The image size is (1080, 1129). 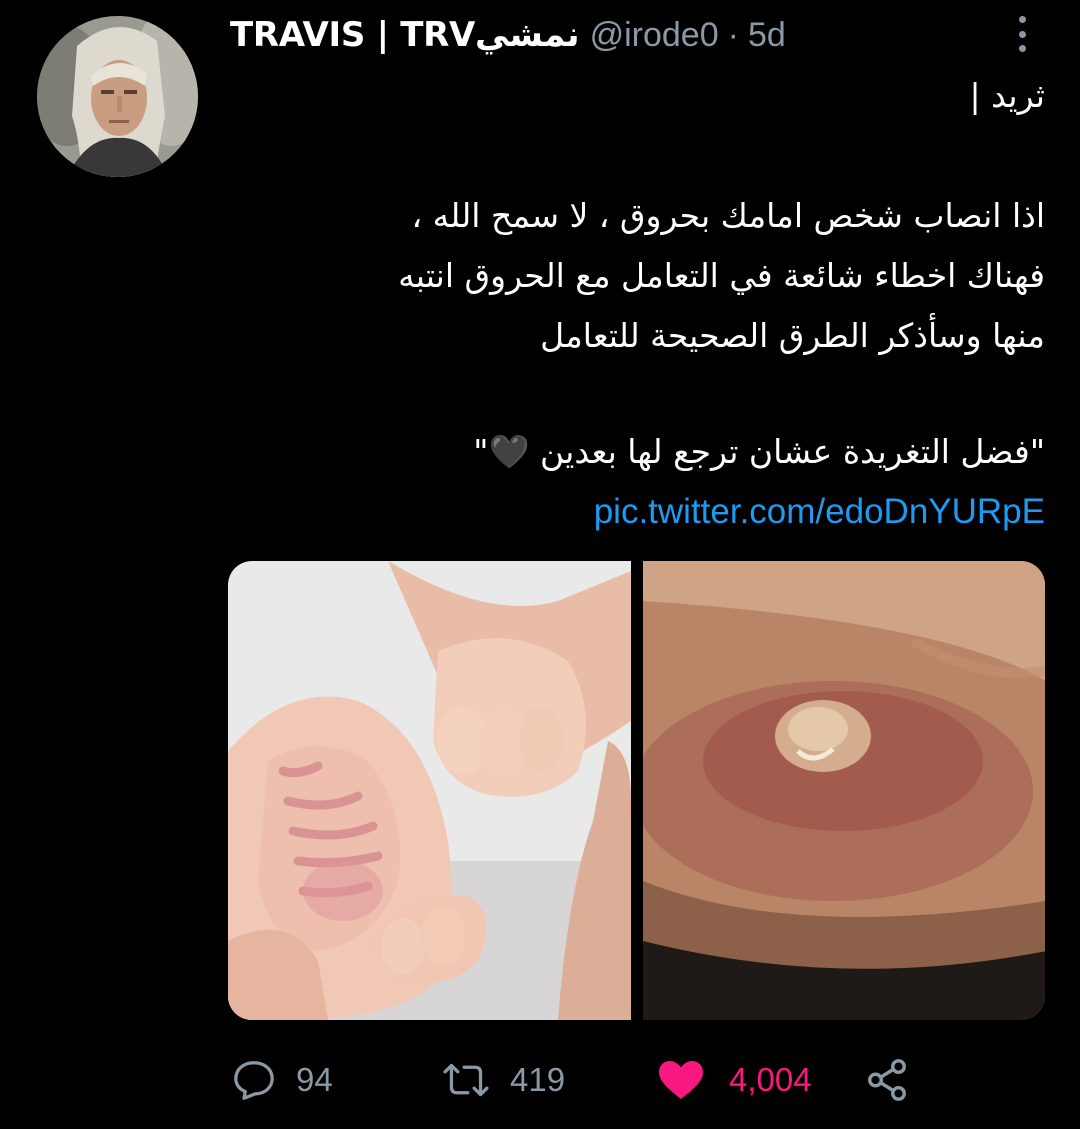 I want to click on reply-count: 94, so click(x=314, y=1079).